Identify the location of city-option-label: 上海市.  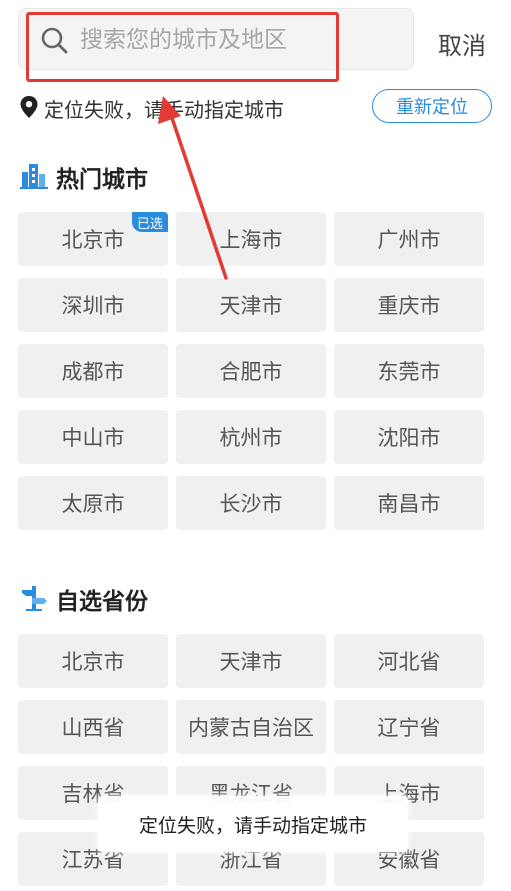
(251, 240).